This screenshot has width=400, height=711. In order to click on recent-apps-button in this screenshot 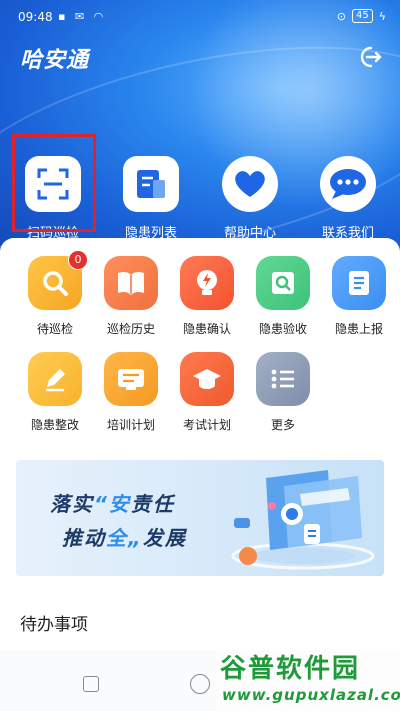, I will do `click(91, 684)`.